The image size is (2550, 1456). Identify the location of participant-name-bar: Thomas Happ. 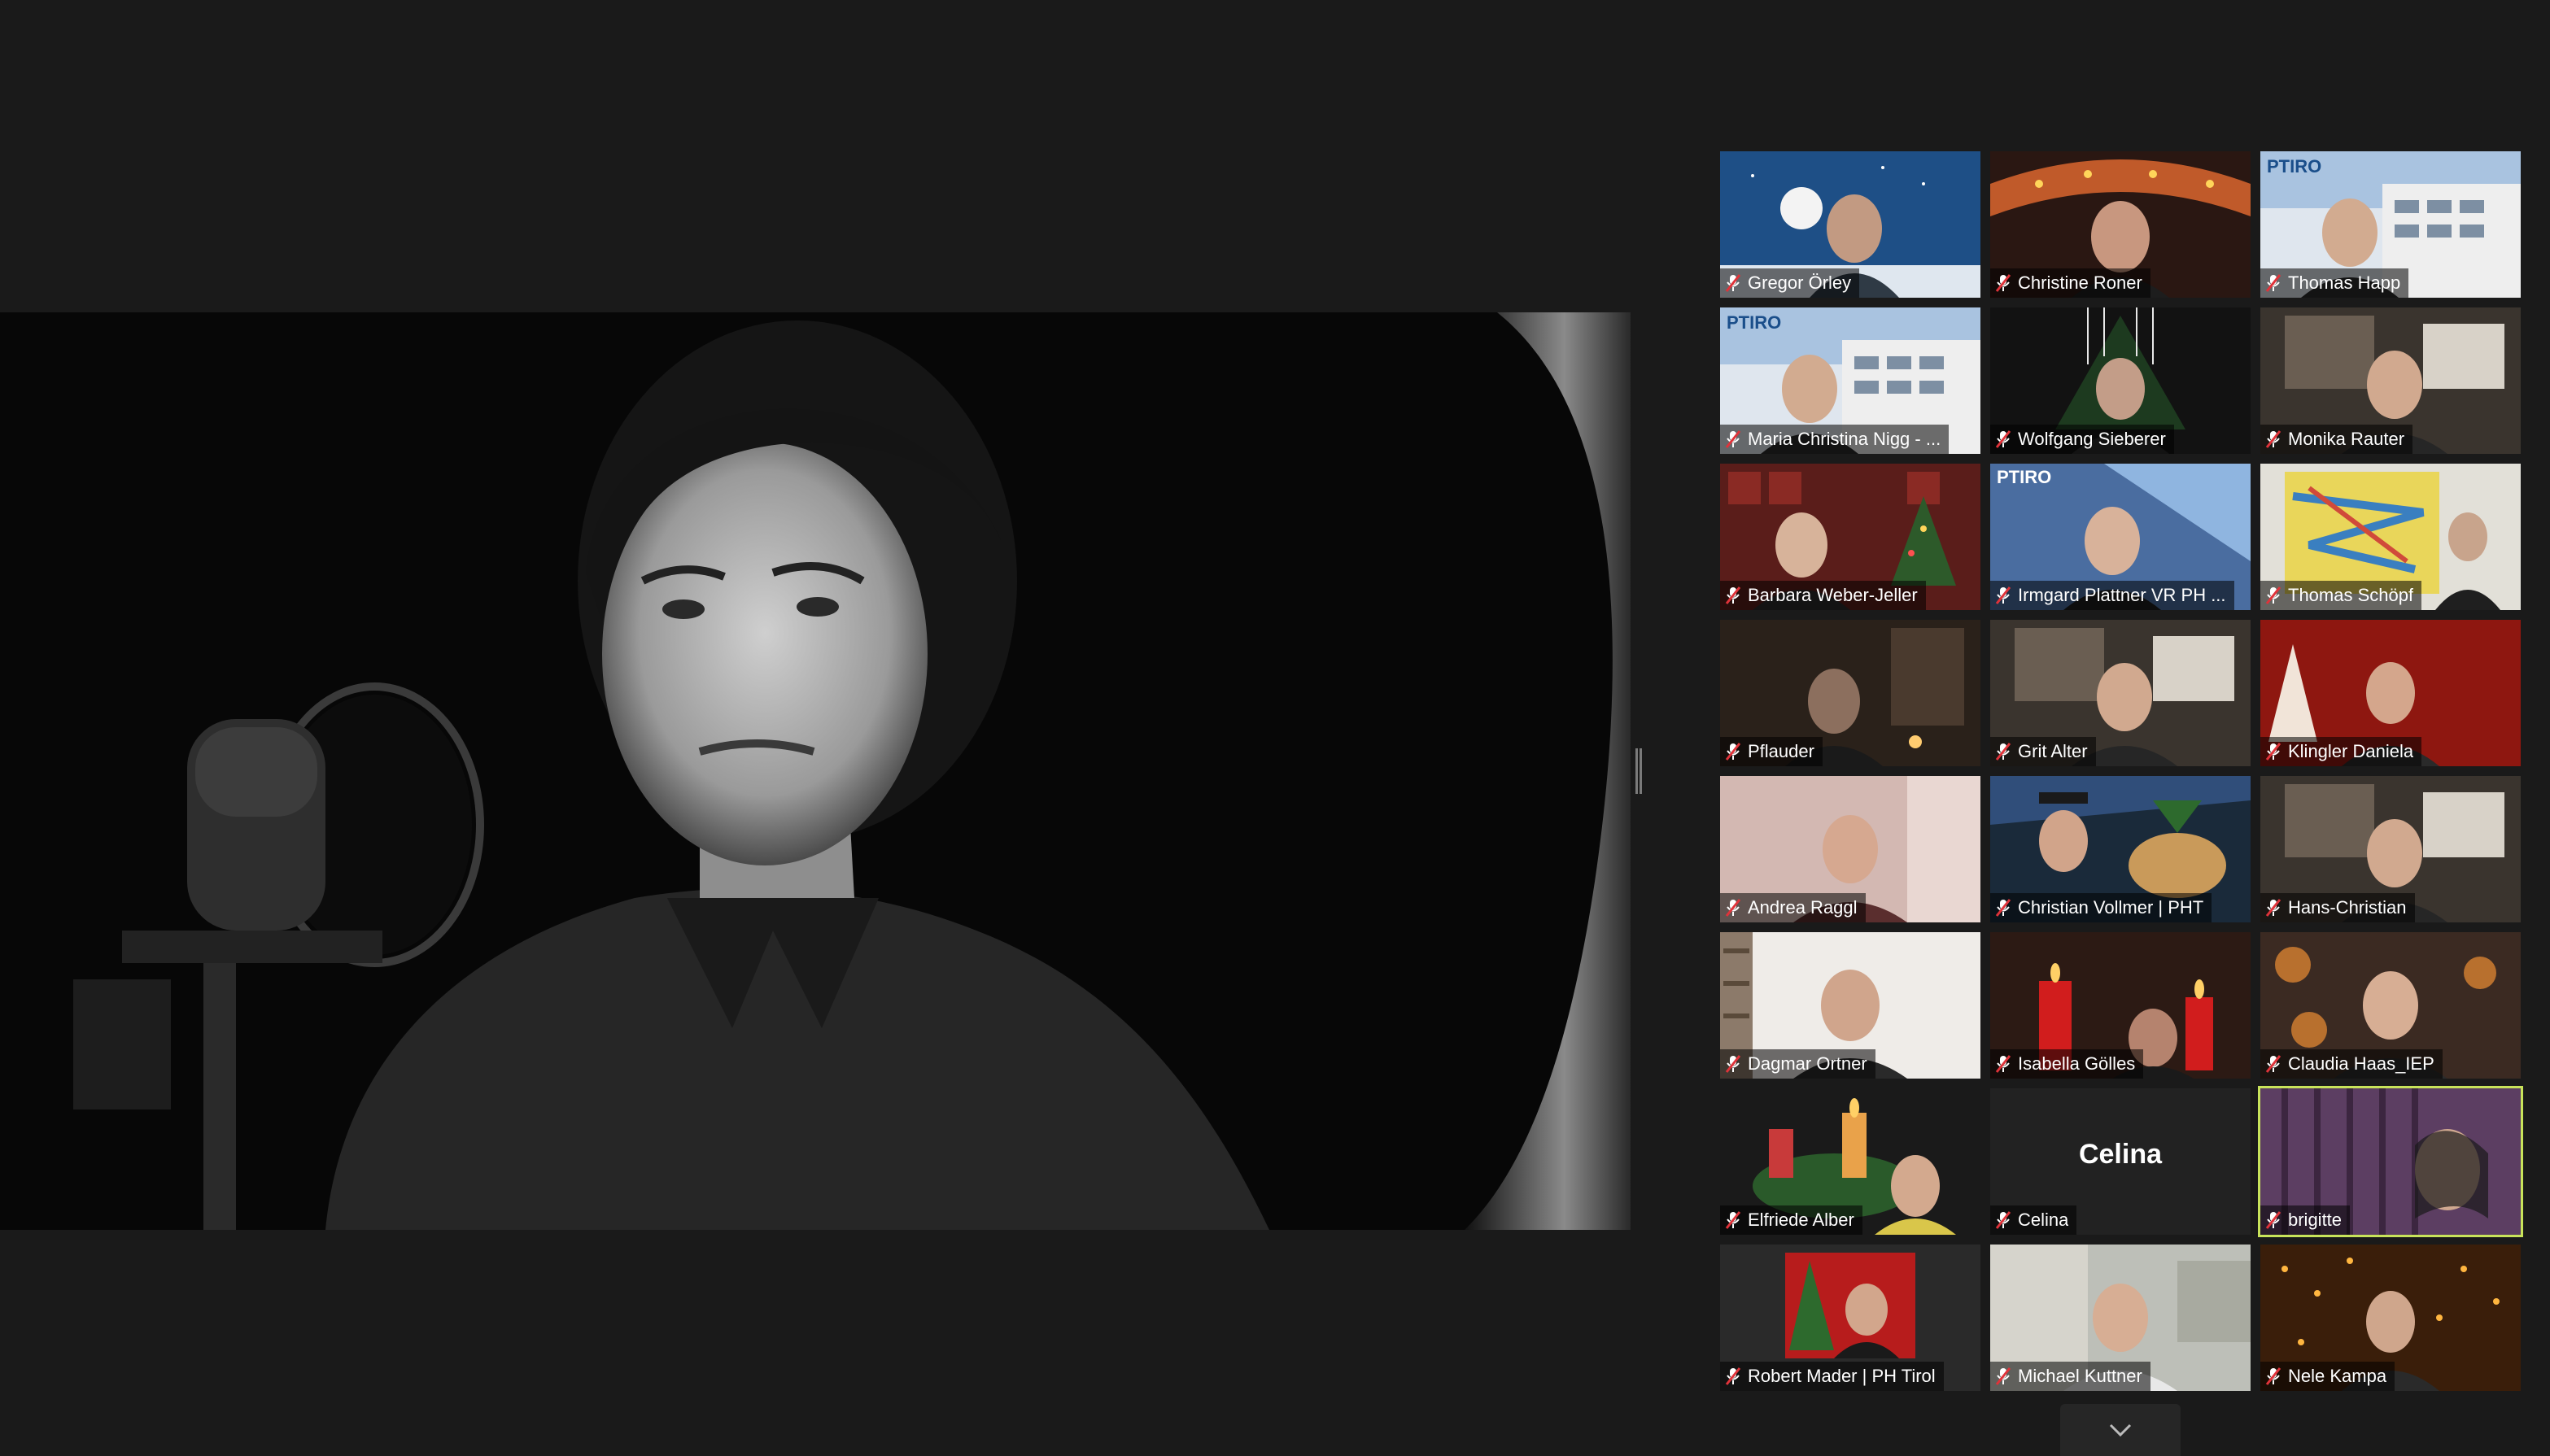
(2334, 283).